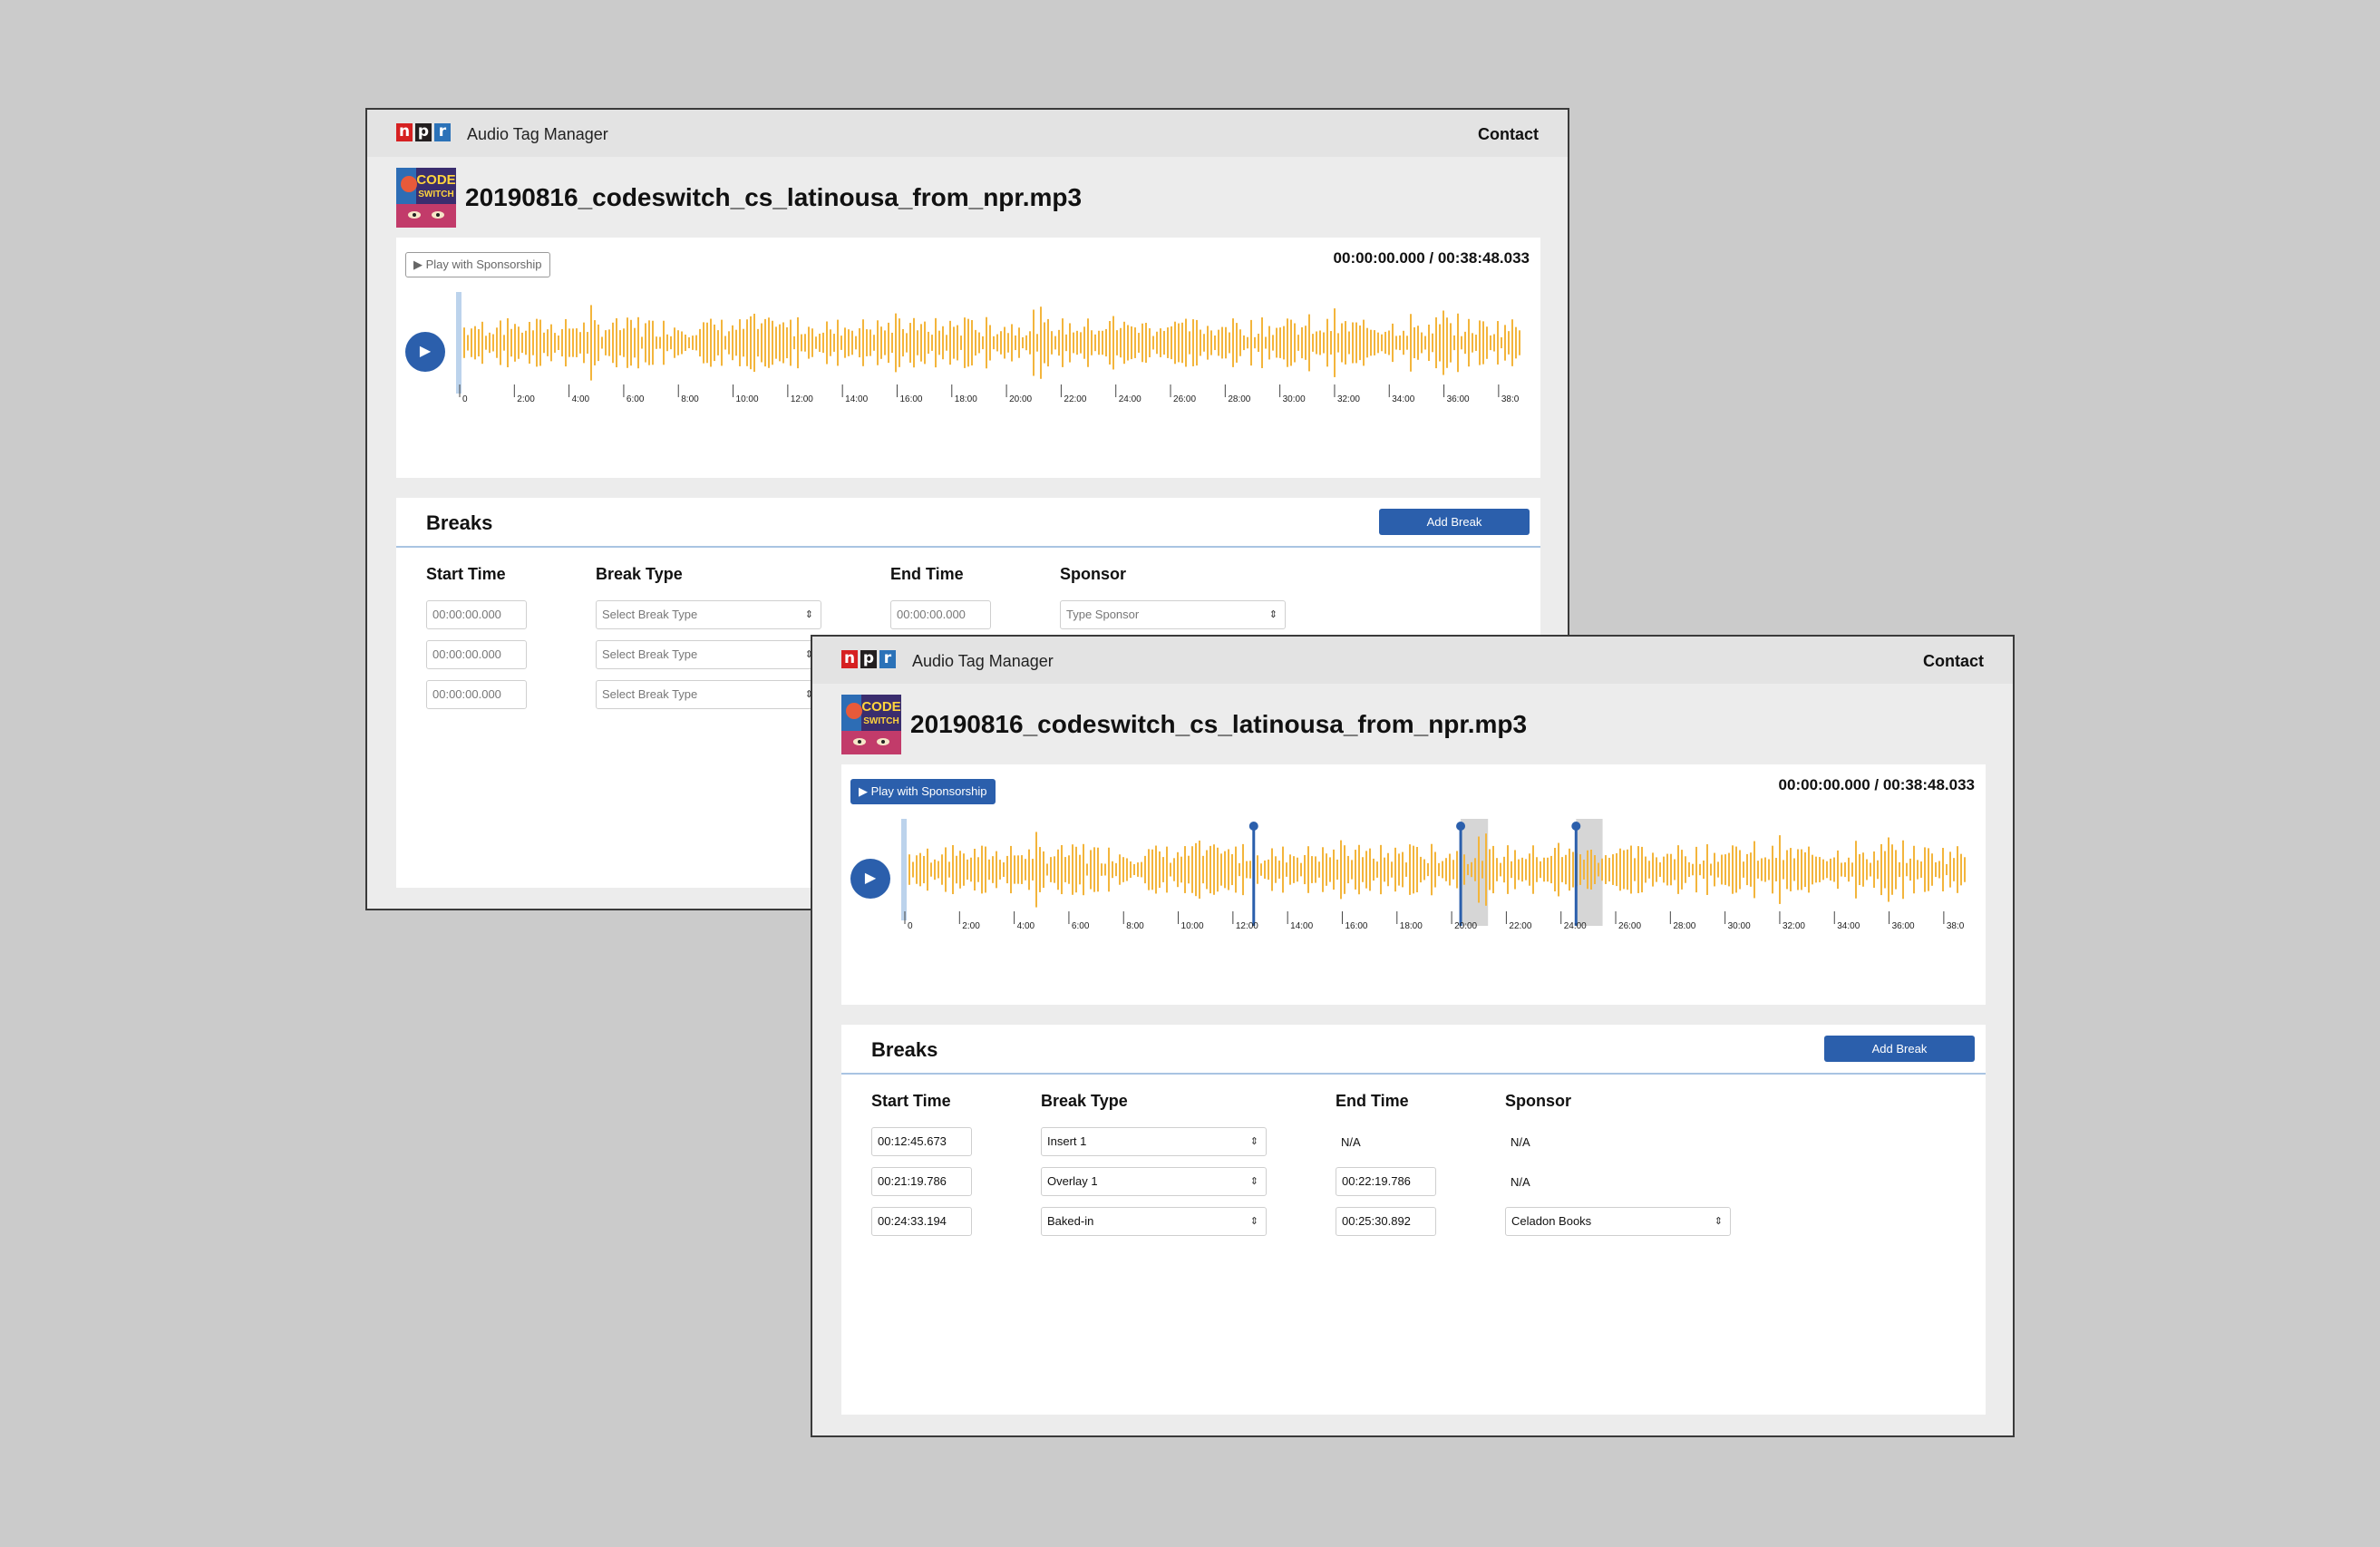 Image resolution: width=2380 pixels, height=1547 pixels. What do you see at coordinates (922, 1221) in the screenshot?
I see `start-time-input: 00:24:33.194` at bounding box center [922, 1221].